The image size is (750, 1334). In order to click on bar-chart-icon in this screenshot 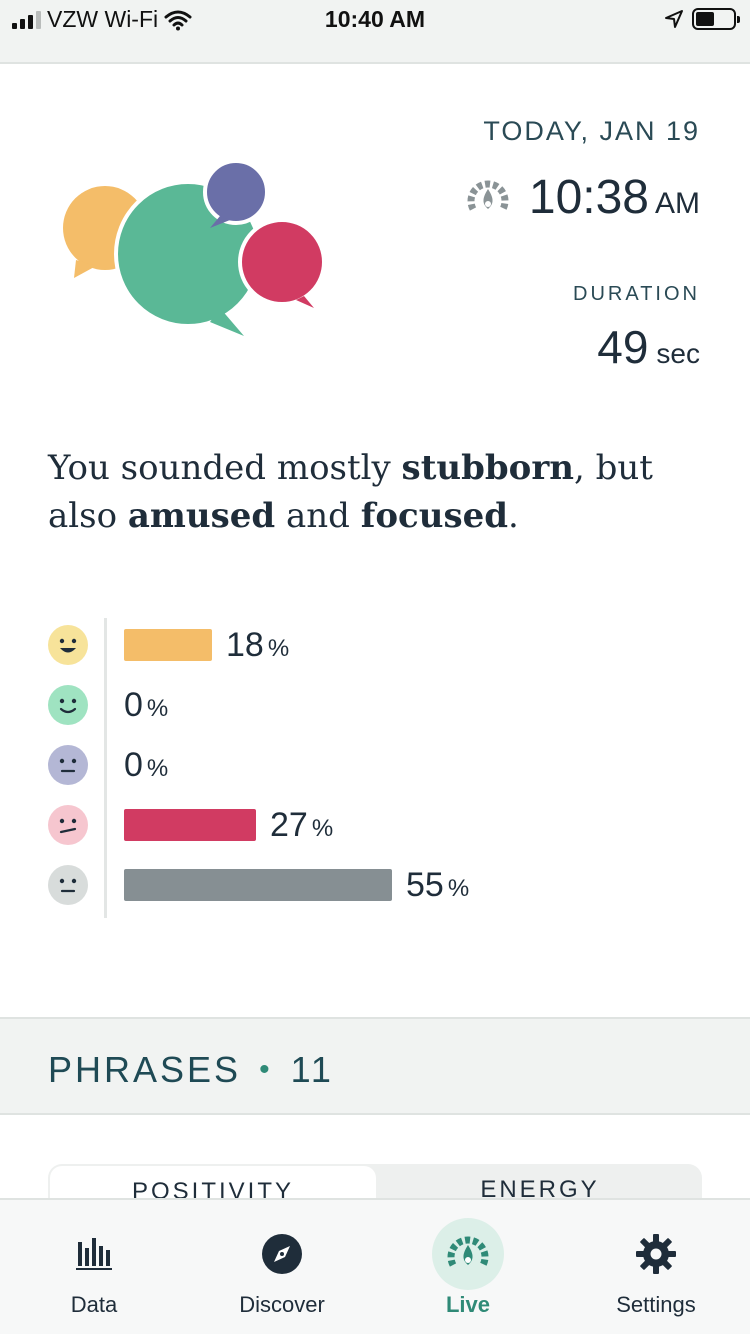, I will do `click(94, 1254)`.